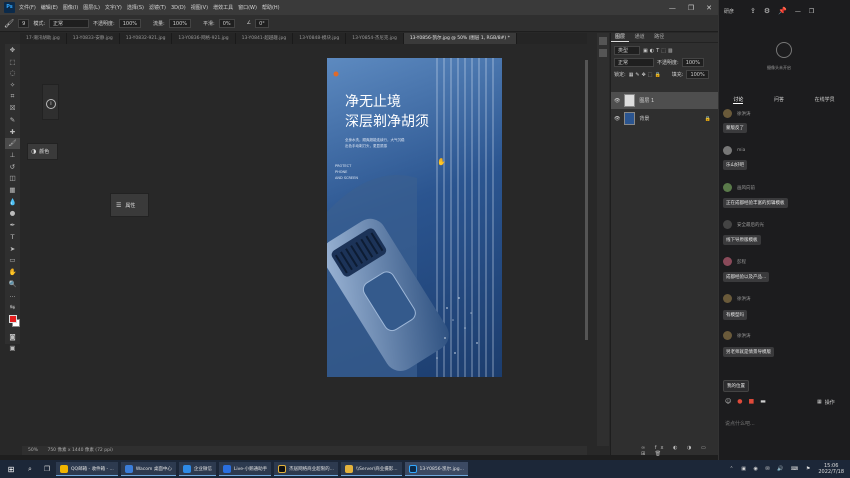  Describe the element at coordinates (728, 401) in the screenshot. I see `emoji-icon: ☺` at that location.